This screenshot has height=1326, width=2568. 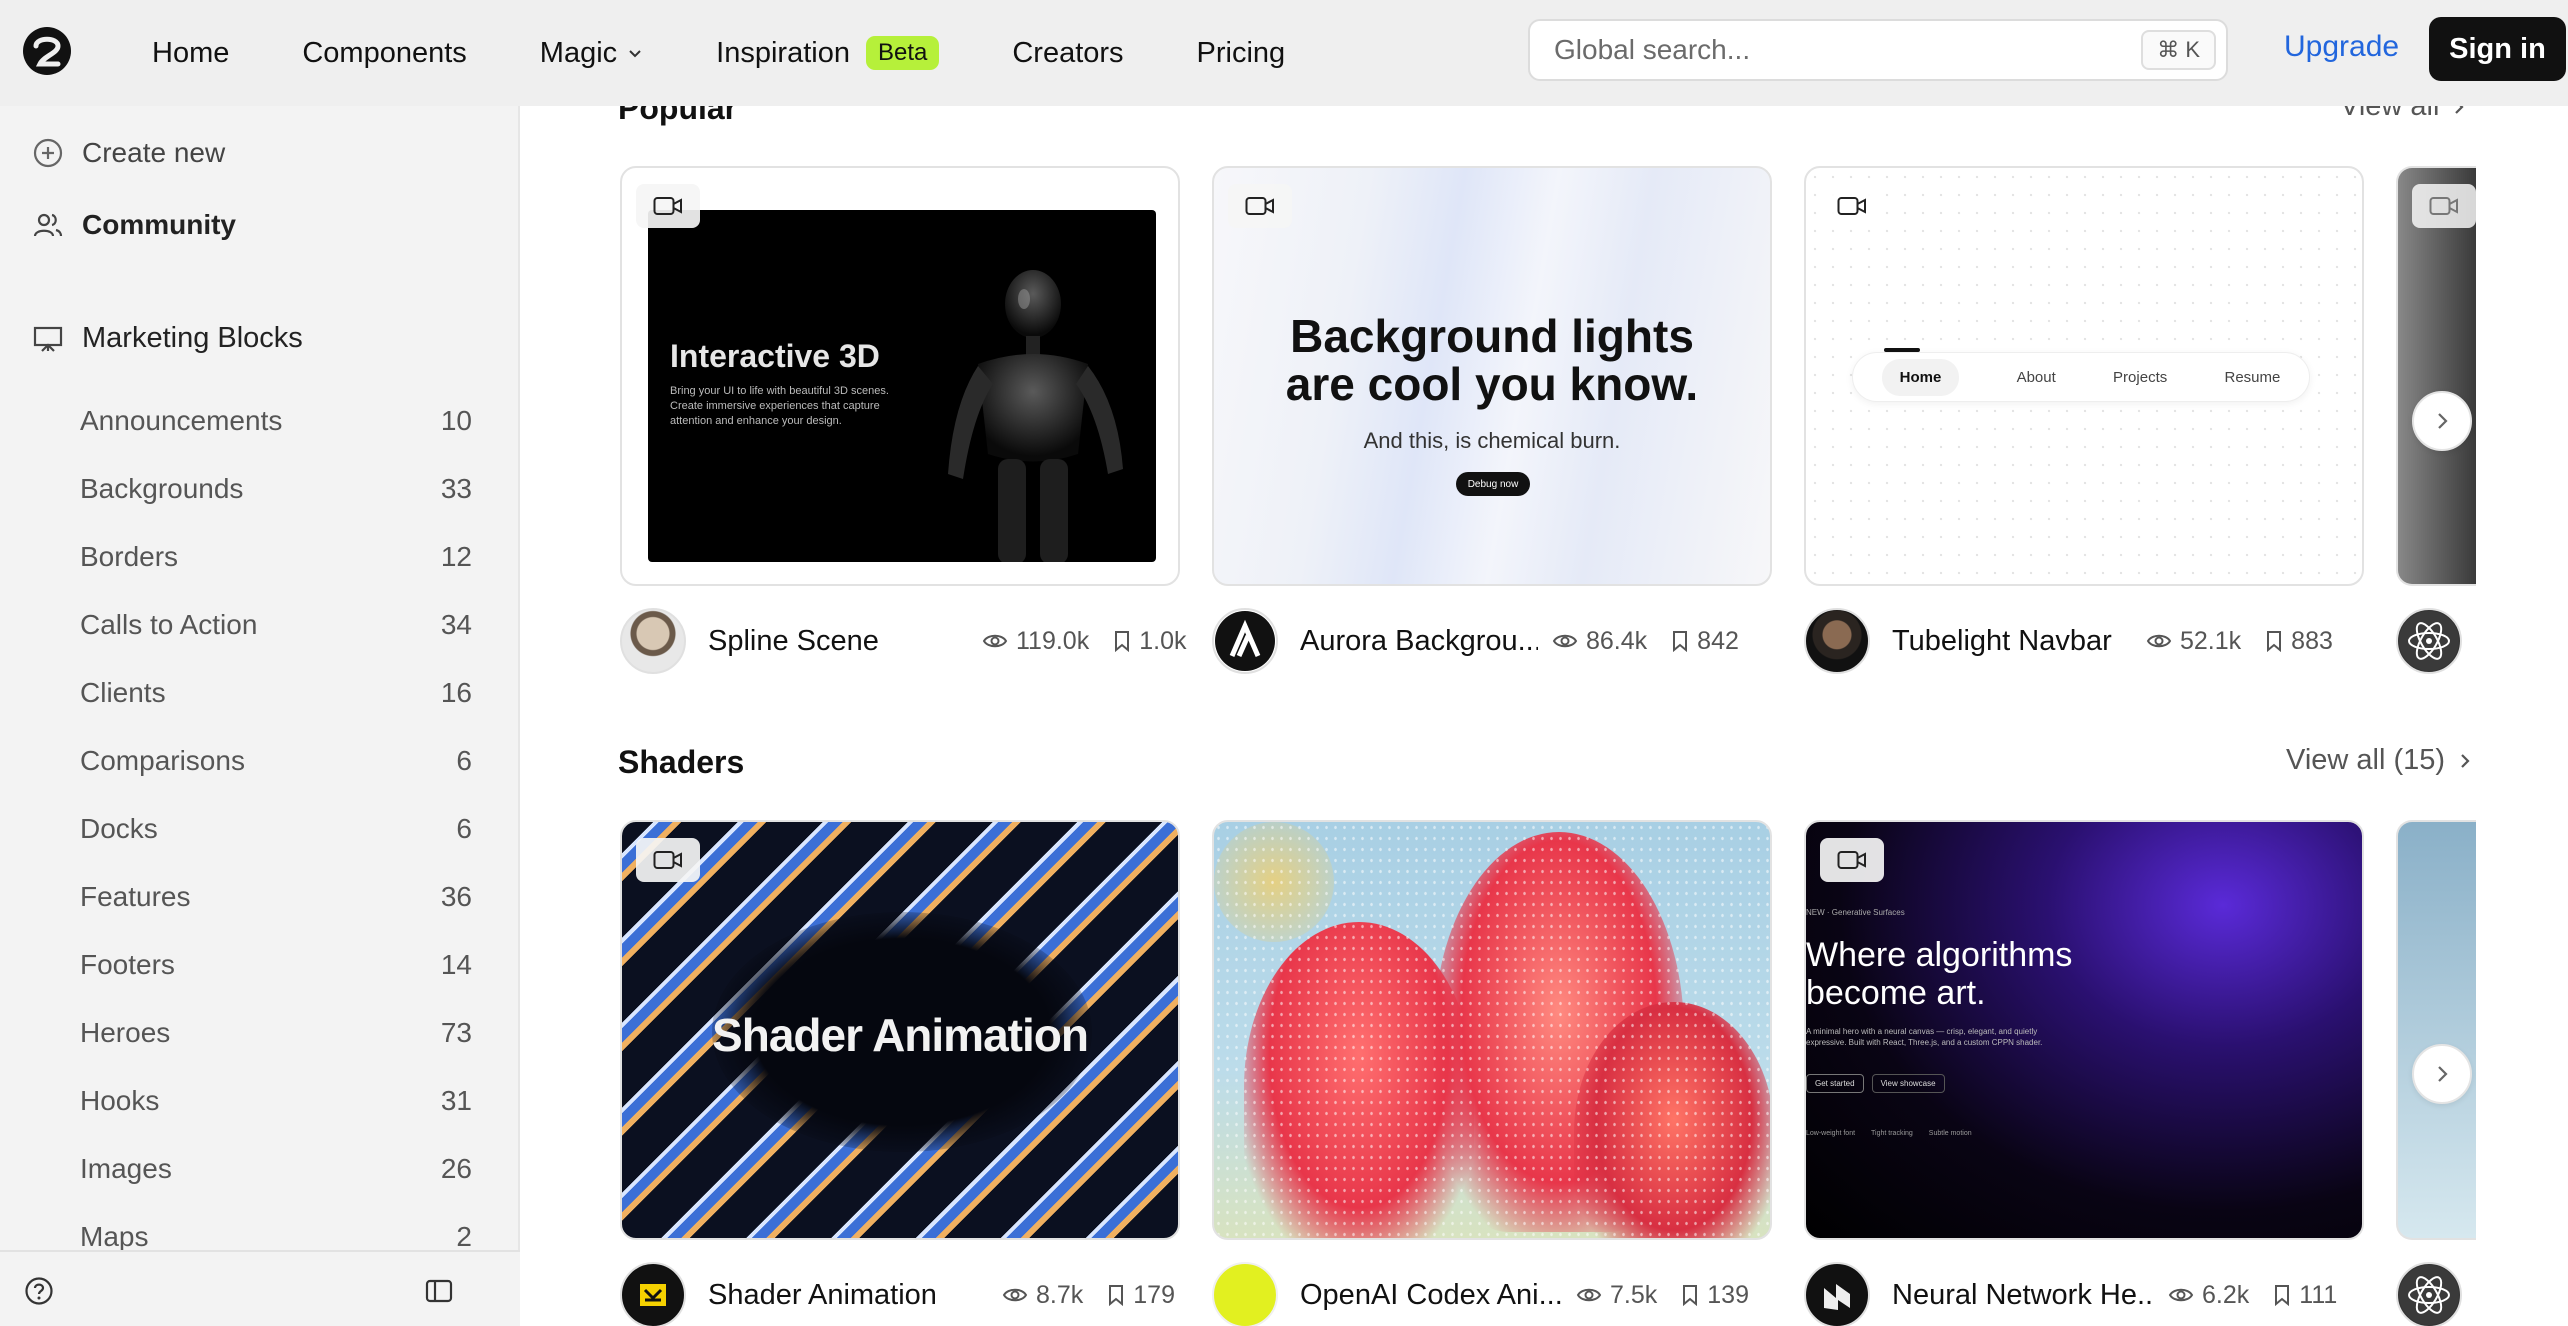 I want to click on sidebar-section-marketing-blocks: Marketing Blocks, so click(x=167, y=338).